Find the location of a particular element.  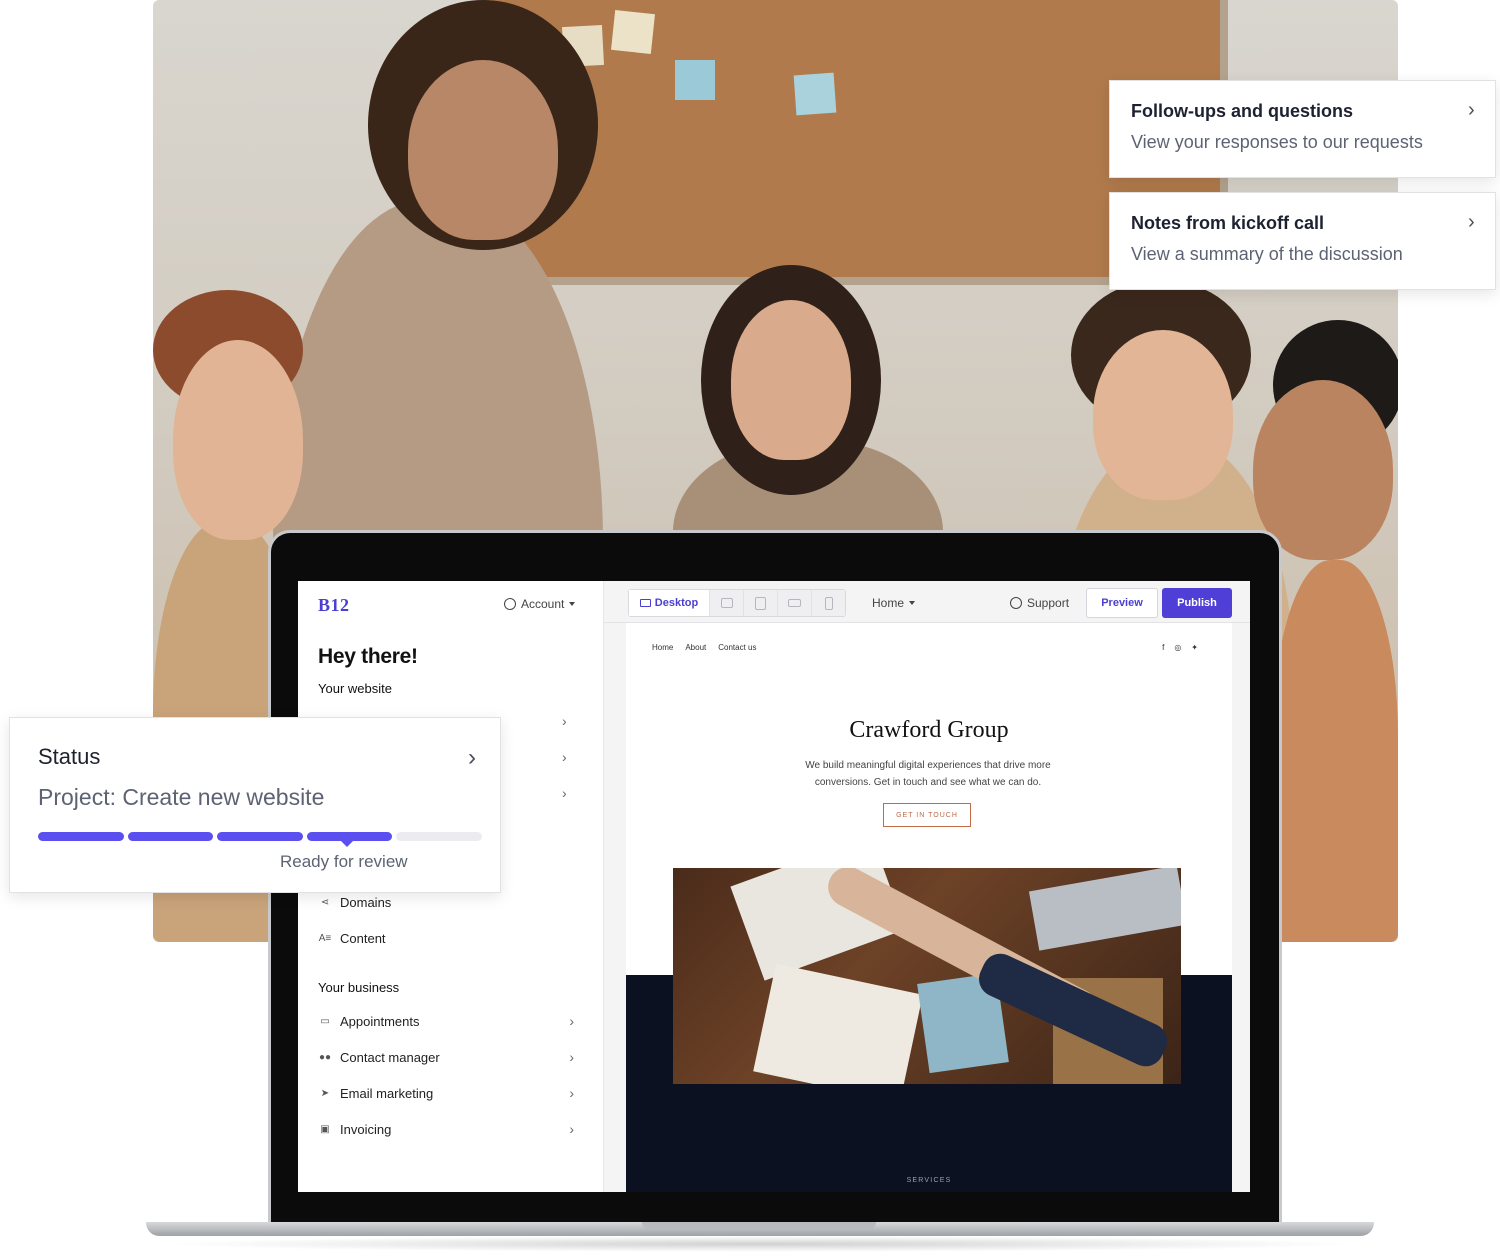

device-switcher: Desktop is located at coordinates (737, 603).